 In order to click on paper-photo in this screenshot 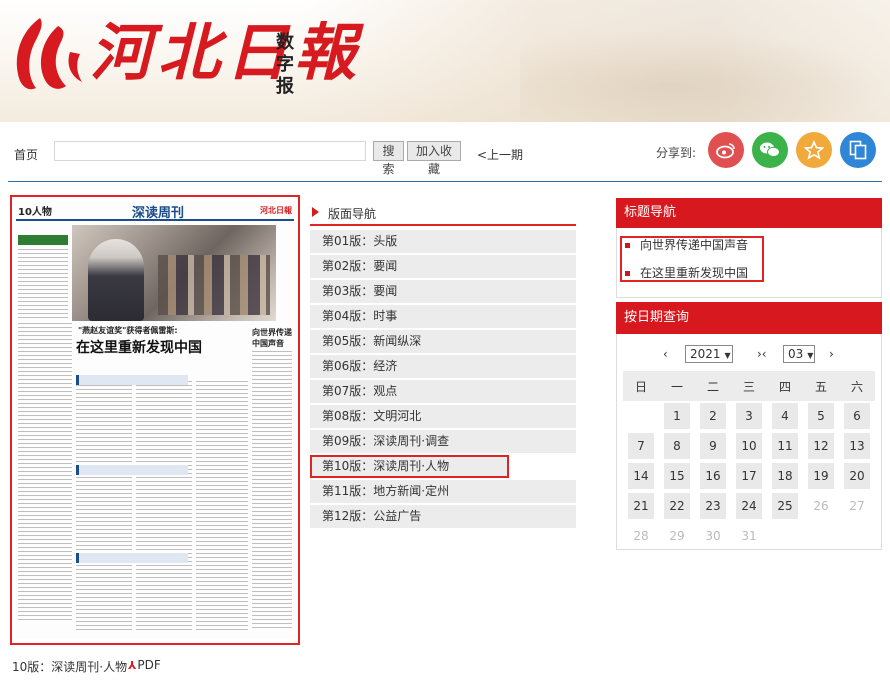, I will do `click(174, 273)`.